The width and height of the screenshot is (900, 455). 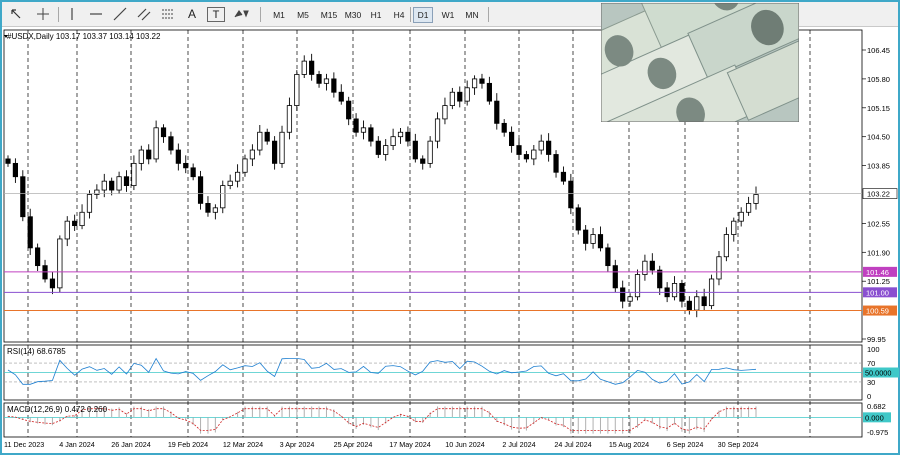 I want to click on date-label: 19 Feb 2024, so click(x=188, y=444).